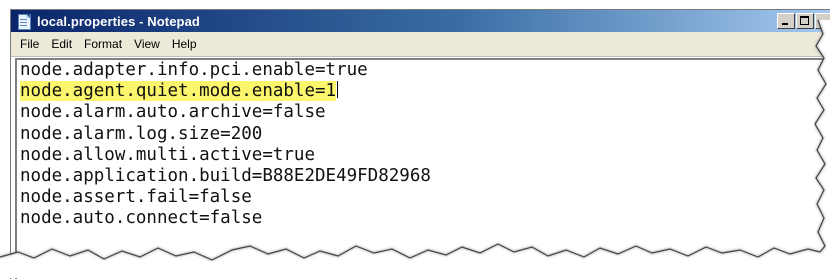  I want to click on editor-line: node.allow.multi.active=true, so click(423, 155).